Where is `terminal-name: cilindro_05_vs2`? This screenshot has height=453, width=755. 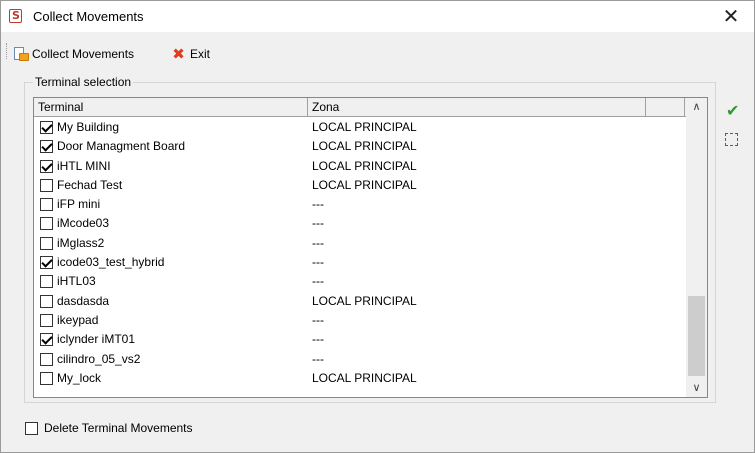
terminal-name: cilindro_05_vs2 is located at coordinates (99, 358).